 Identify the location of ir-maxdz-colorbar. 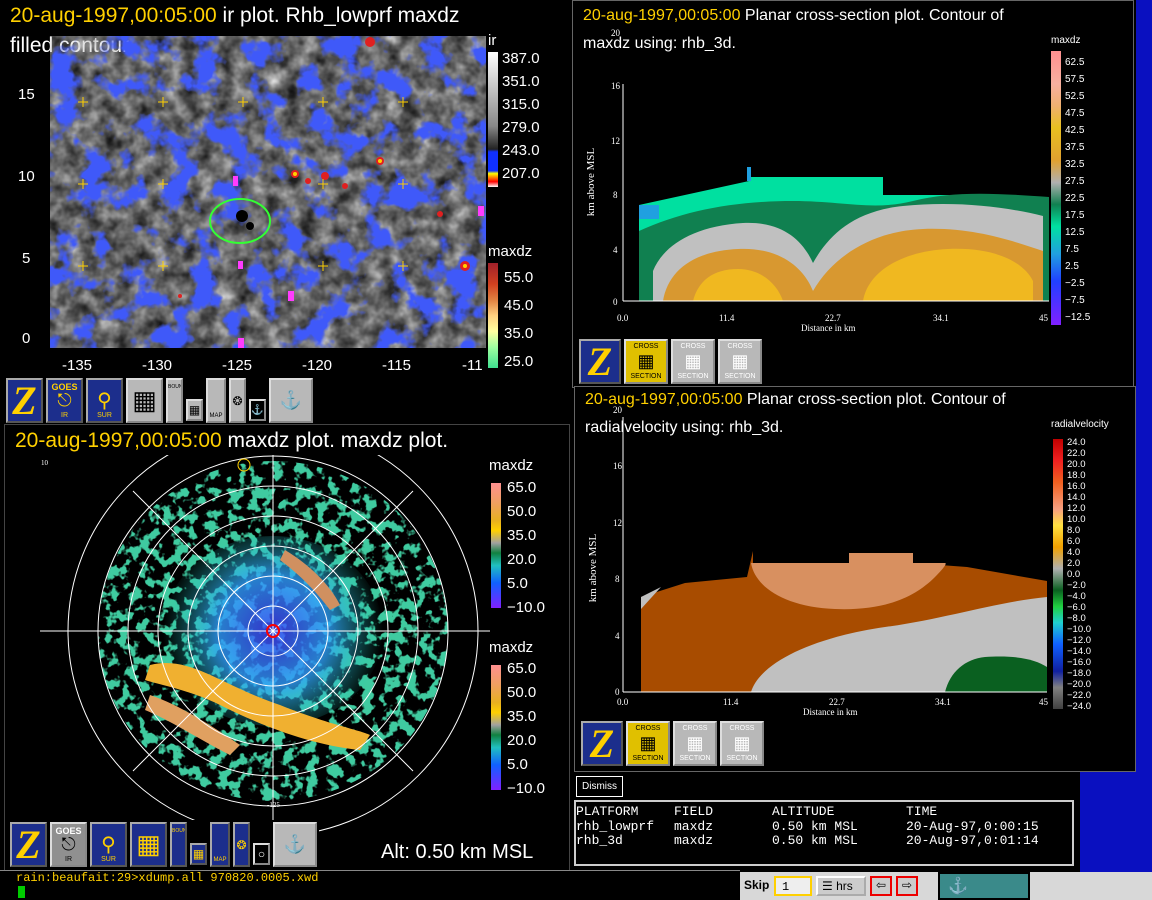
(493, 315).